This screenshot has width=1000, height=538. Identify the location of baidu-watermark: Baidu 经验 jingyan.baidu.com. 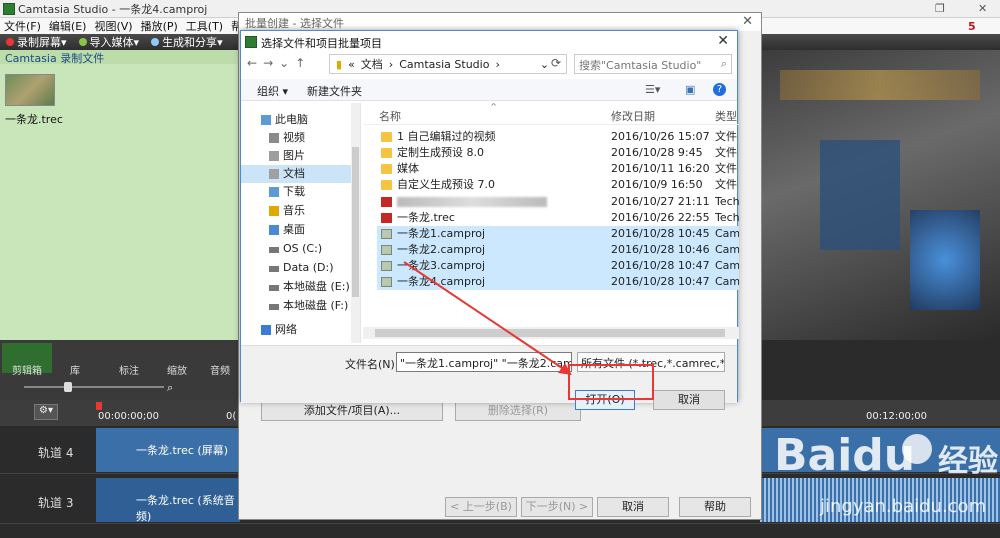
(883, 476).